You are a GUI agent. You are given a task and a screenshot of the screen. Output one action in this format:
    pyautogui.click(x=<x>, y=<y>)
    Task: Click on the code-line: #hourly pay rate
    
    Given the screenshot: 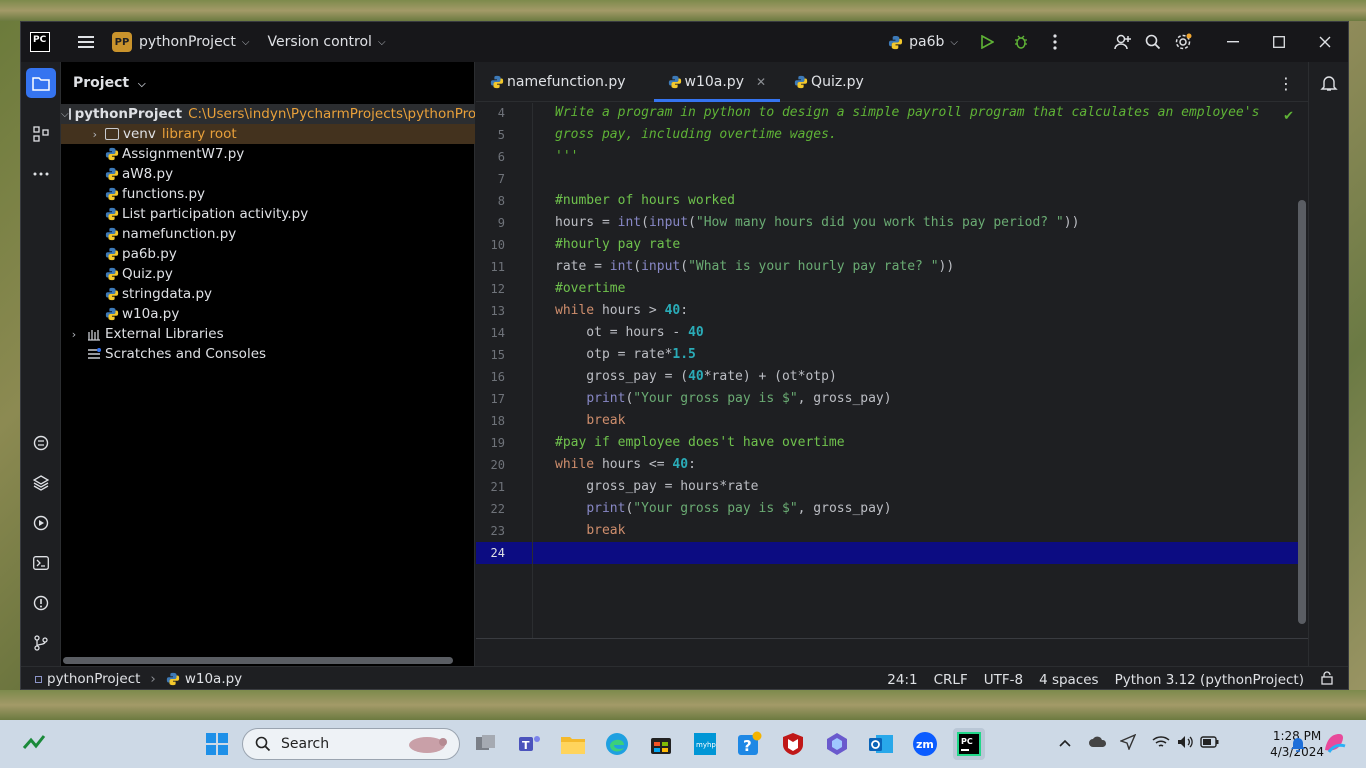 What is the action you would take?
    pyautogui.click(x=617, y=245)
    